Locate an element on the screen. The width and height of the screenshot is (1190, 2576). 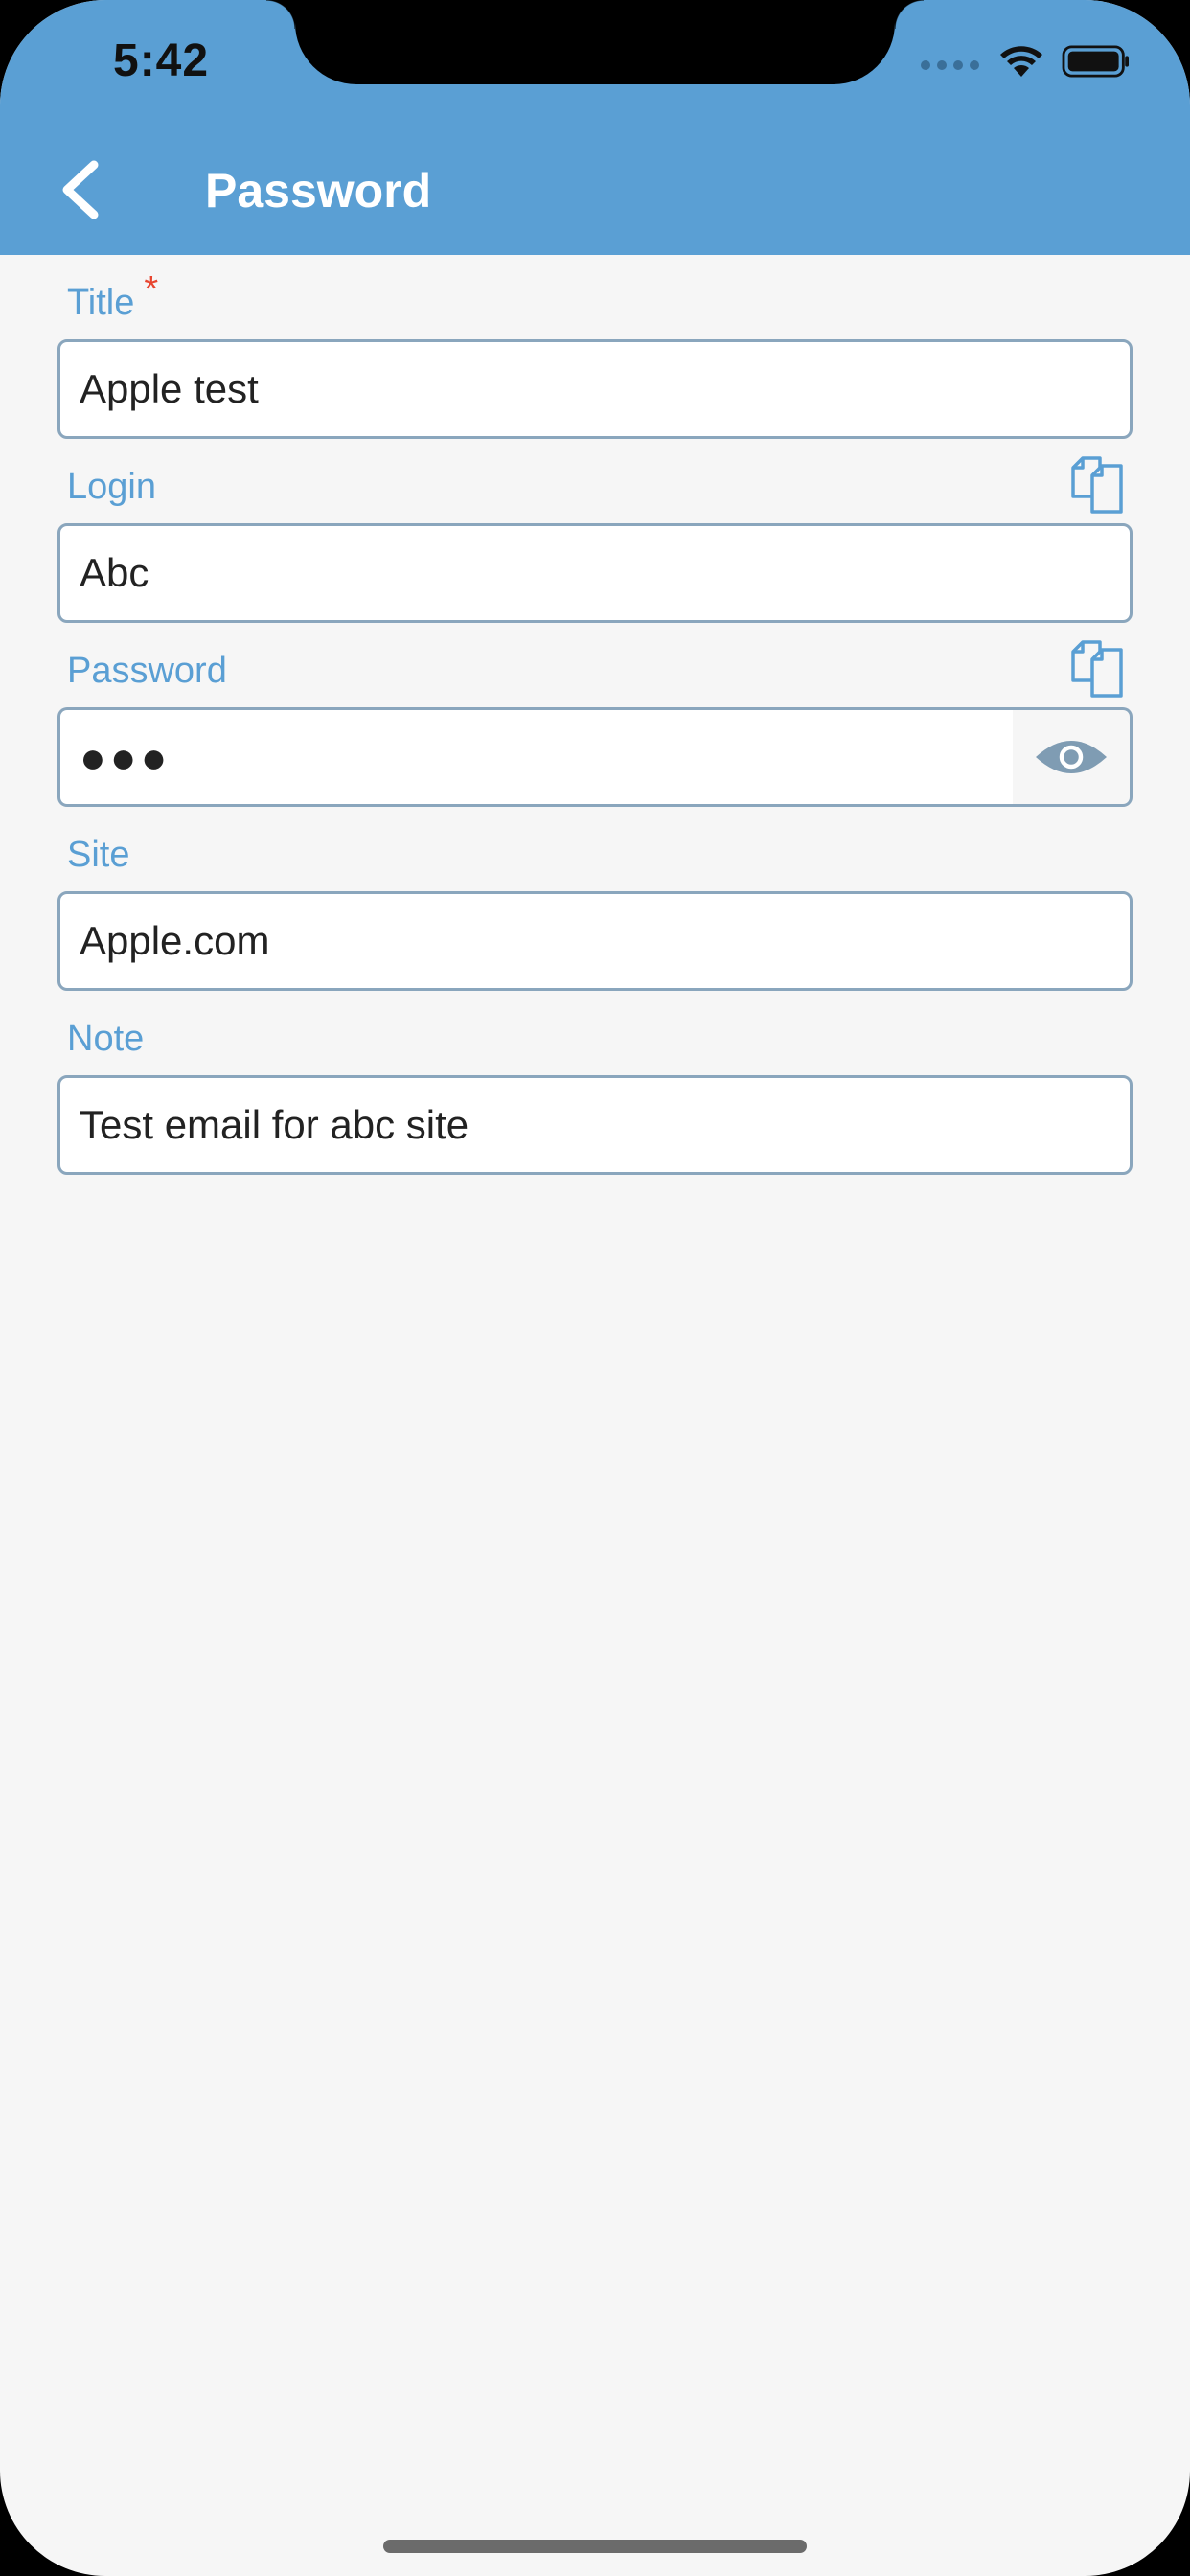
login-label: Login is located at coordinates (111, 487).